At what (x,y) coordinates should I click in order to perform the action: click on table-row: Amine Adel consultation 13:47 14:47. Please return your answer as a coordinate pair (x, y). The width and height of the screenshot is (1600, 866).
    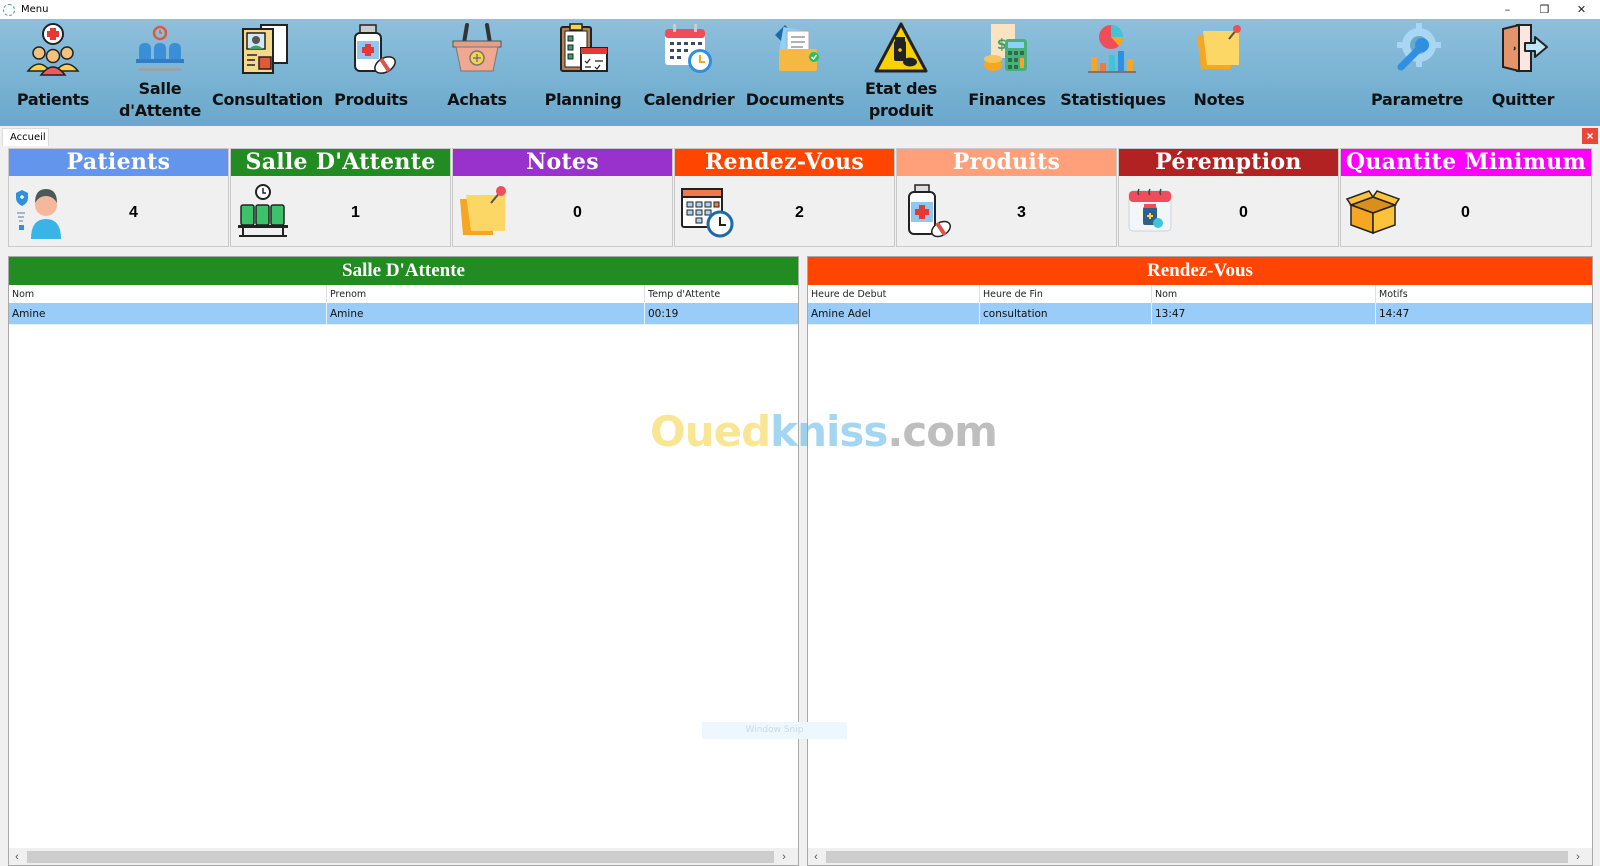
    Looking at the image, I should click on (1200, 314).